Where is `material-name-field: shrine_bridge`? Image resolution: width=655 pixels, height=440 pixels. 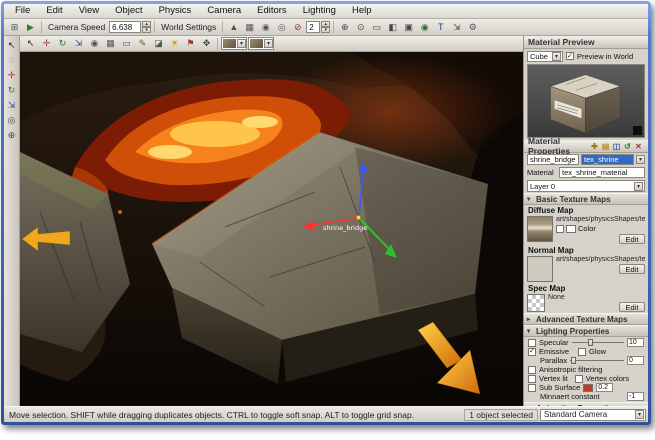
material-name-field: shrine_bridge is located at coordinates (553, 159).